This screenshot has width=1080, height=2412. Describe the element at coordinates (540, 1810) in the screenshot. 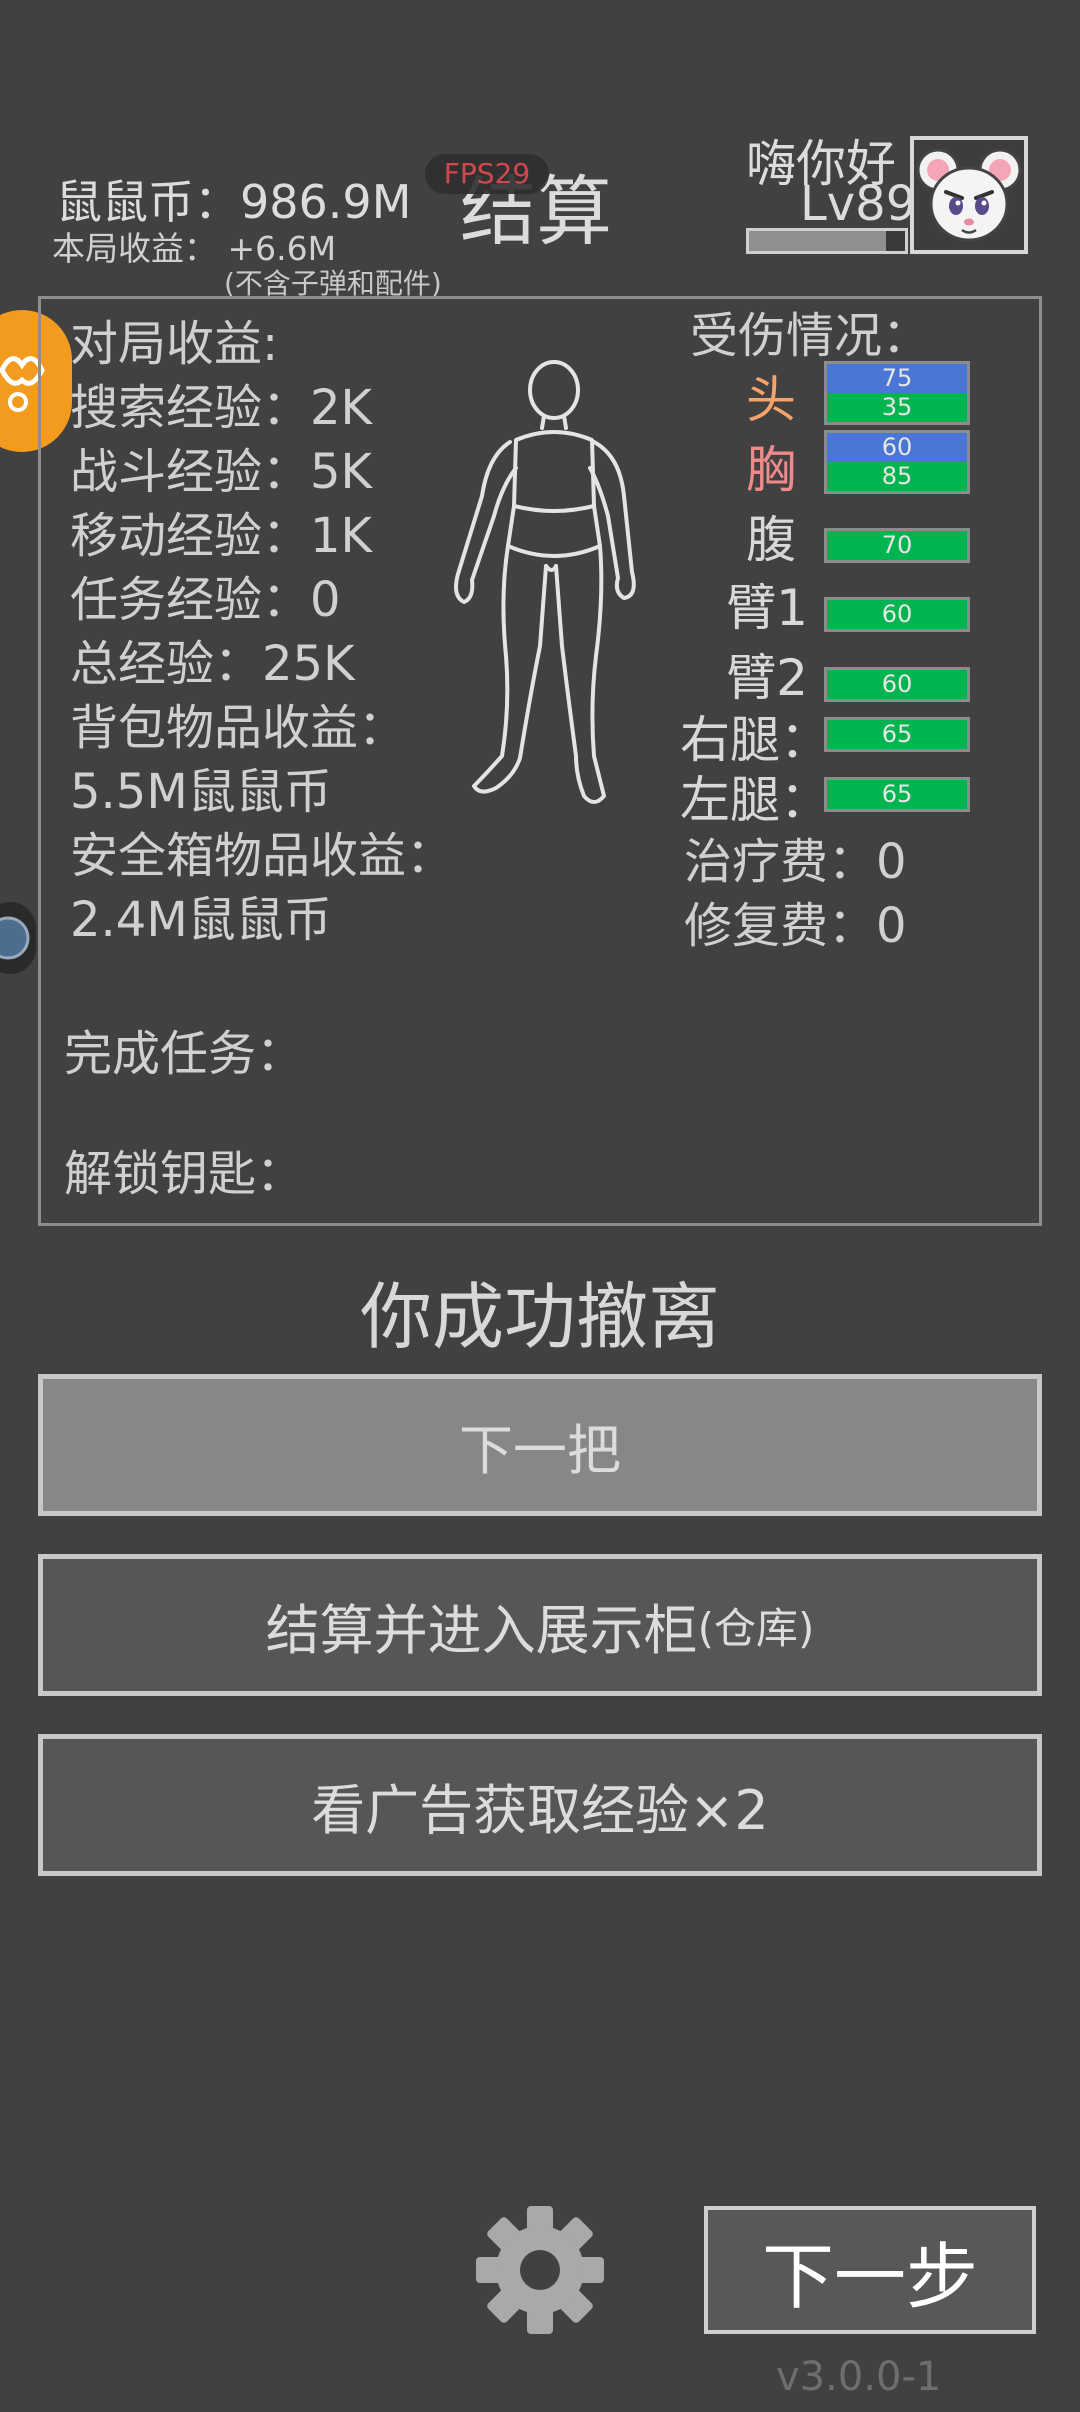

I see `ad-double-exp-button-label: 看广告获取经验×2` at that location.